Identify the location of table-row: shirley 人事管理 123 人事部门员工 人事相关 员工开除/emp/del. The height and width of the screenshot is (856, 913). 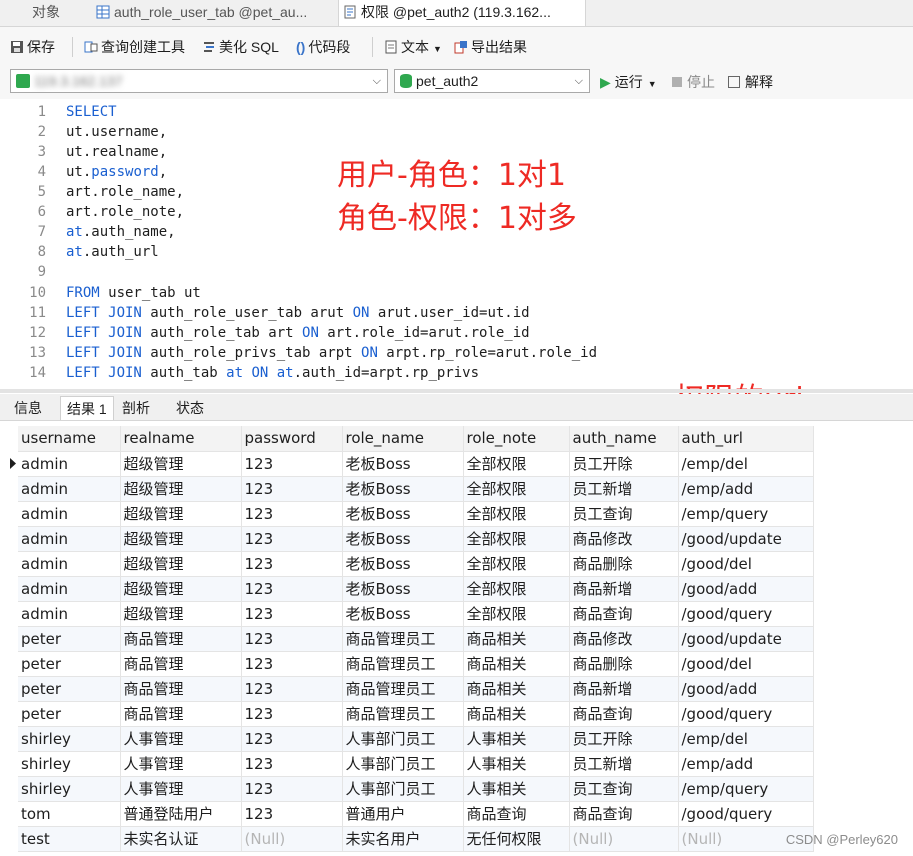
(416, 739).